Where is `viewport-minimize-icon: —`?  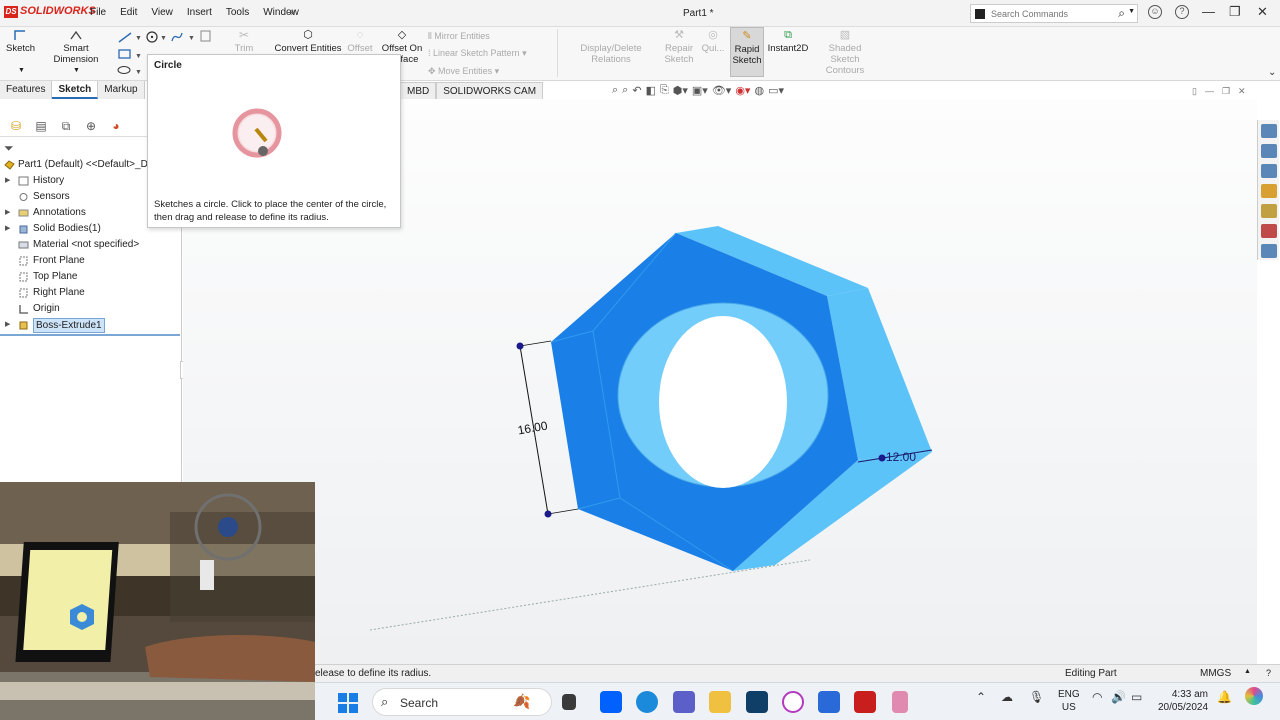 viewport-minimize-icon: — is located at coordinates (1209, 91).